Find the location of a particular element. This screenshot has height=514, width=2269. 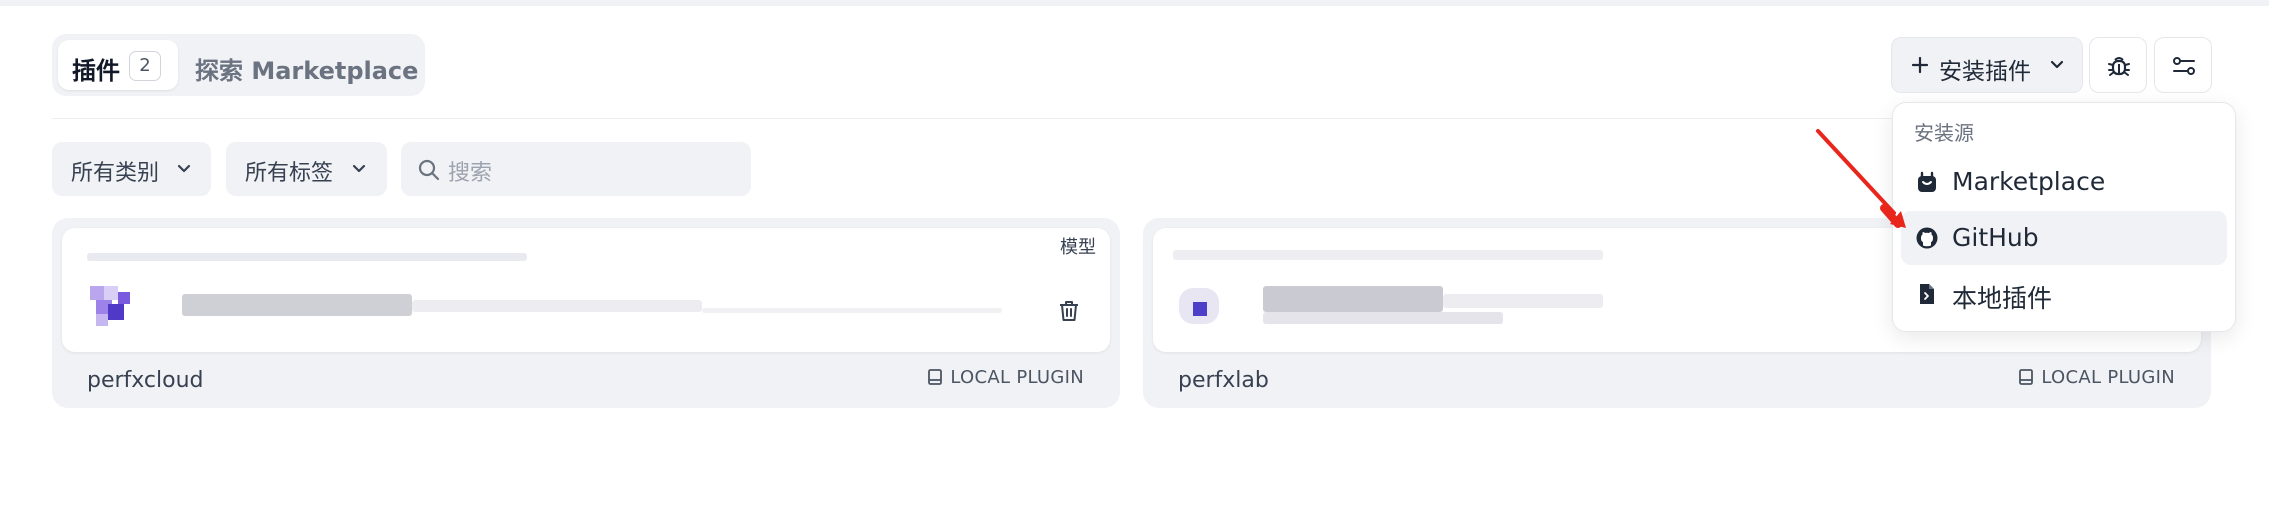

tags-filter: 所有标签 is located at coordinates (306, 169).